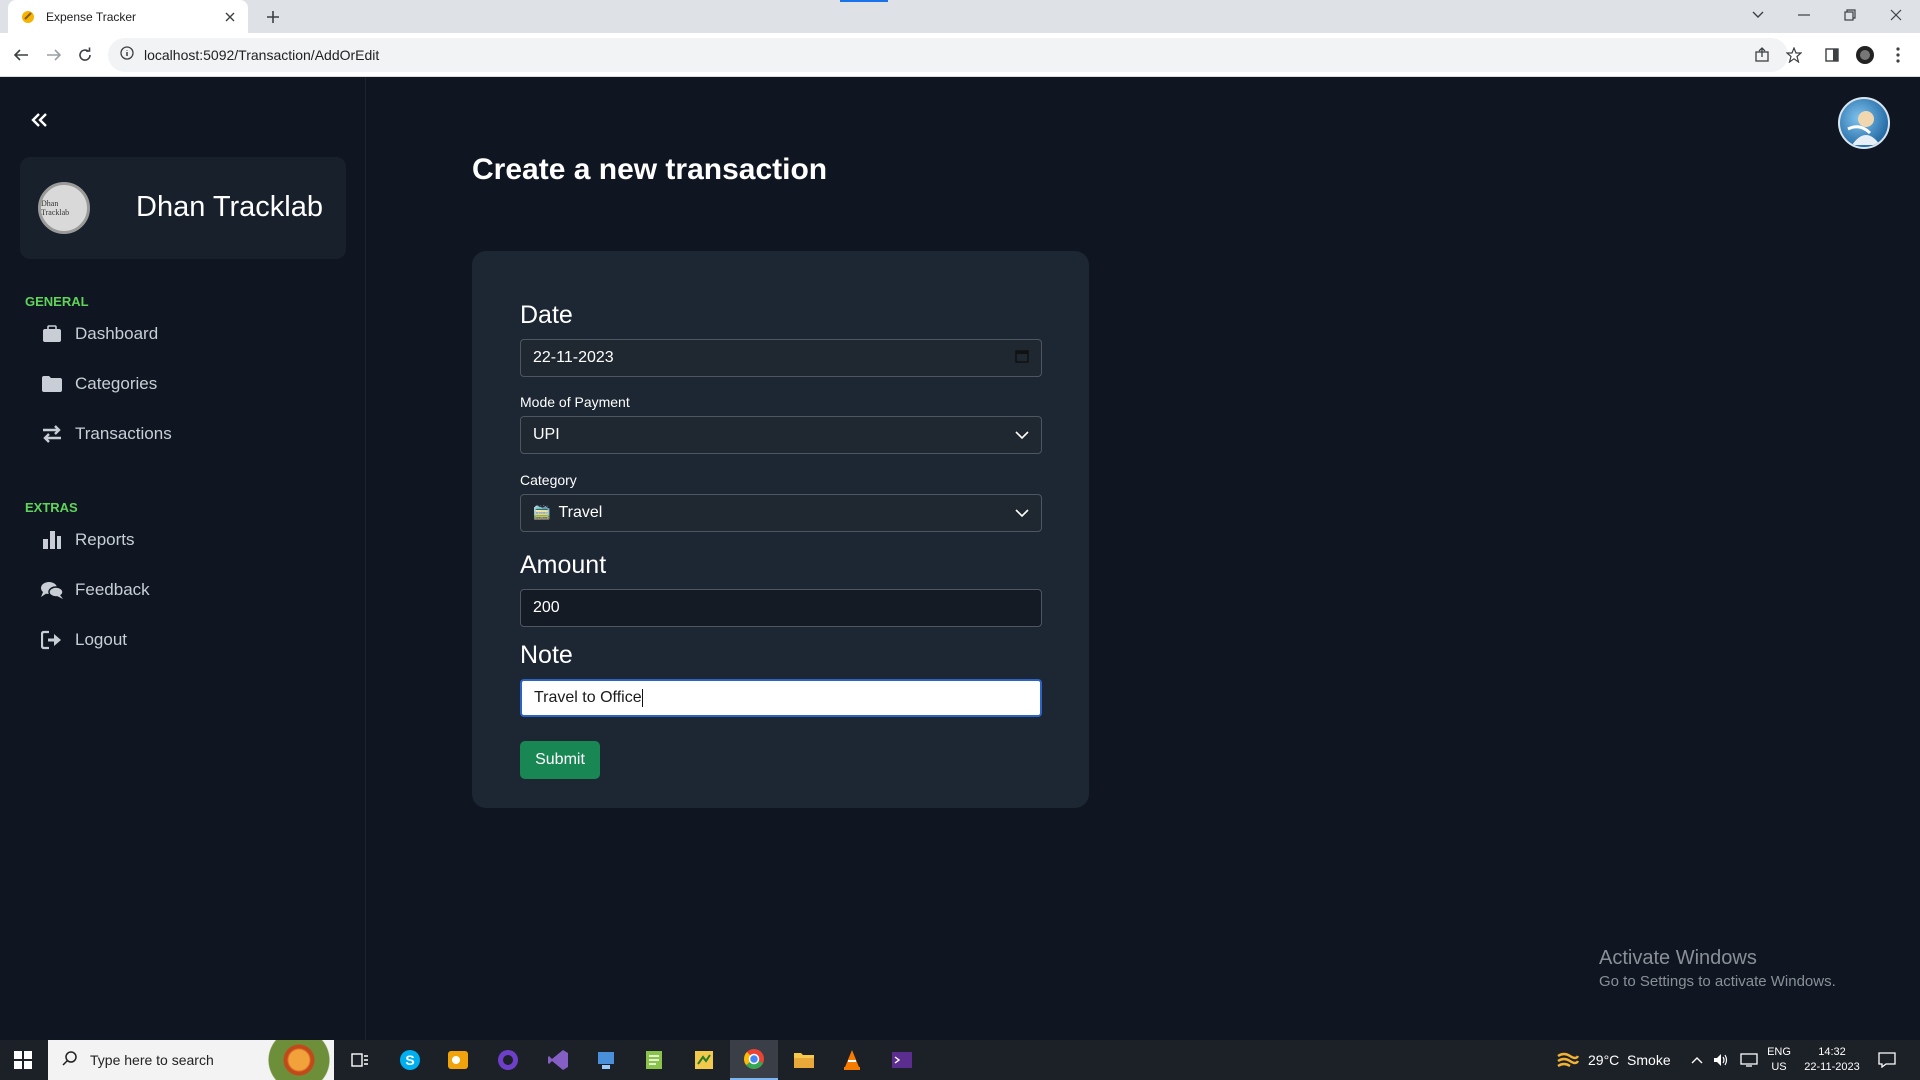 The height and width of the screenshot is (1080, 1920). Describe the element at coordinates (229, 207) in the screenshot. I see `brand-name: Dhan Tracklab` at that location.